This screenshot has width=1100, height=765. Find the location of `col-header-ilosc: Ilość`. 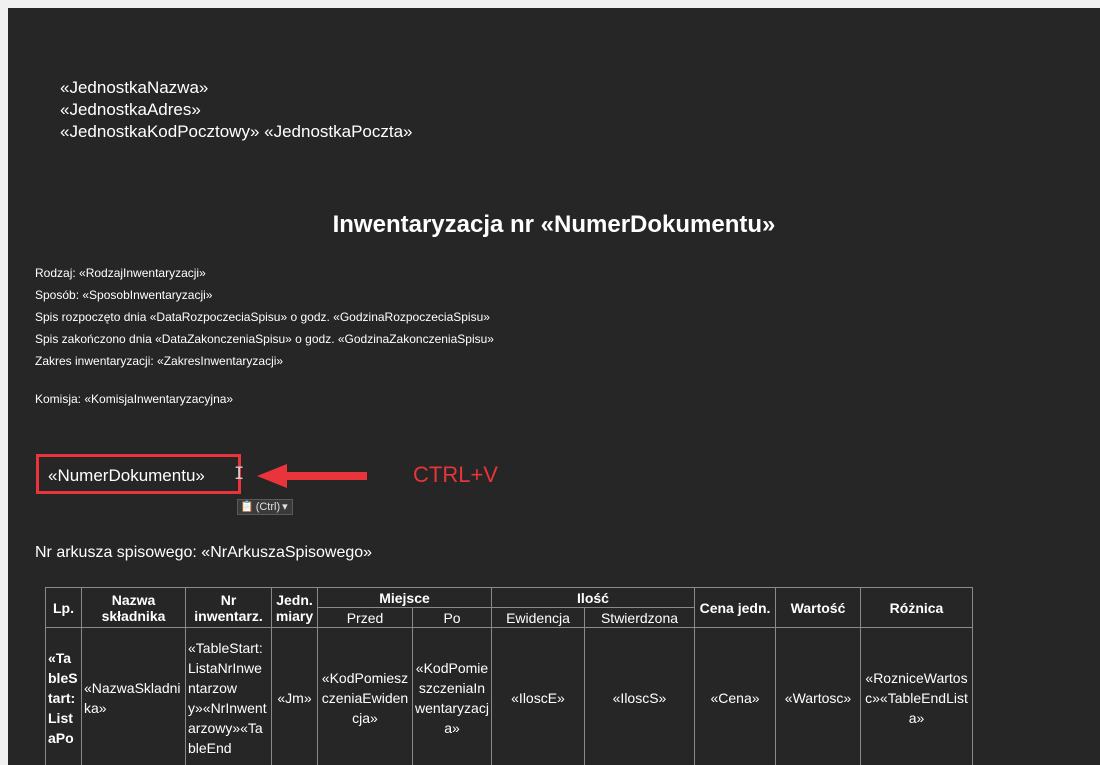

col-header-ilosc: Ilość is located at coordinates (593, 597).